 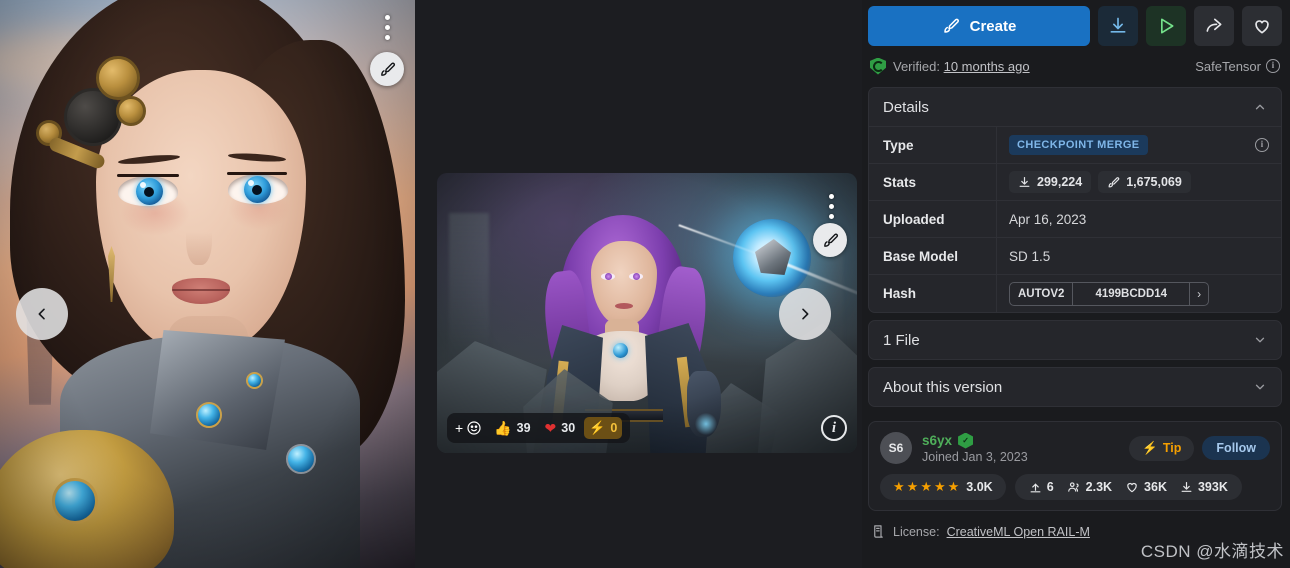 I want to click on rating-count: 3.0K, so click(x=979, y=487).